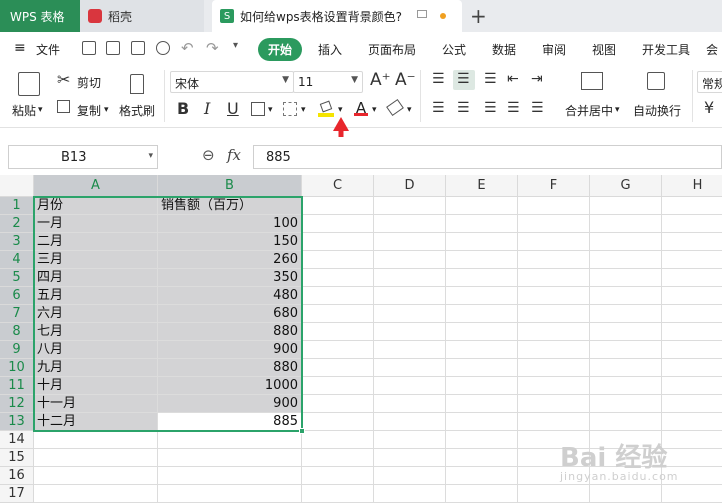 This screenshot has width=722, height=503. What do you see at coordinates (656, 81) in the screenshot?
I see `wrap-text-icon` at bounding box center [656, 81].